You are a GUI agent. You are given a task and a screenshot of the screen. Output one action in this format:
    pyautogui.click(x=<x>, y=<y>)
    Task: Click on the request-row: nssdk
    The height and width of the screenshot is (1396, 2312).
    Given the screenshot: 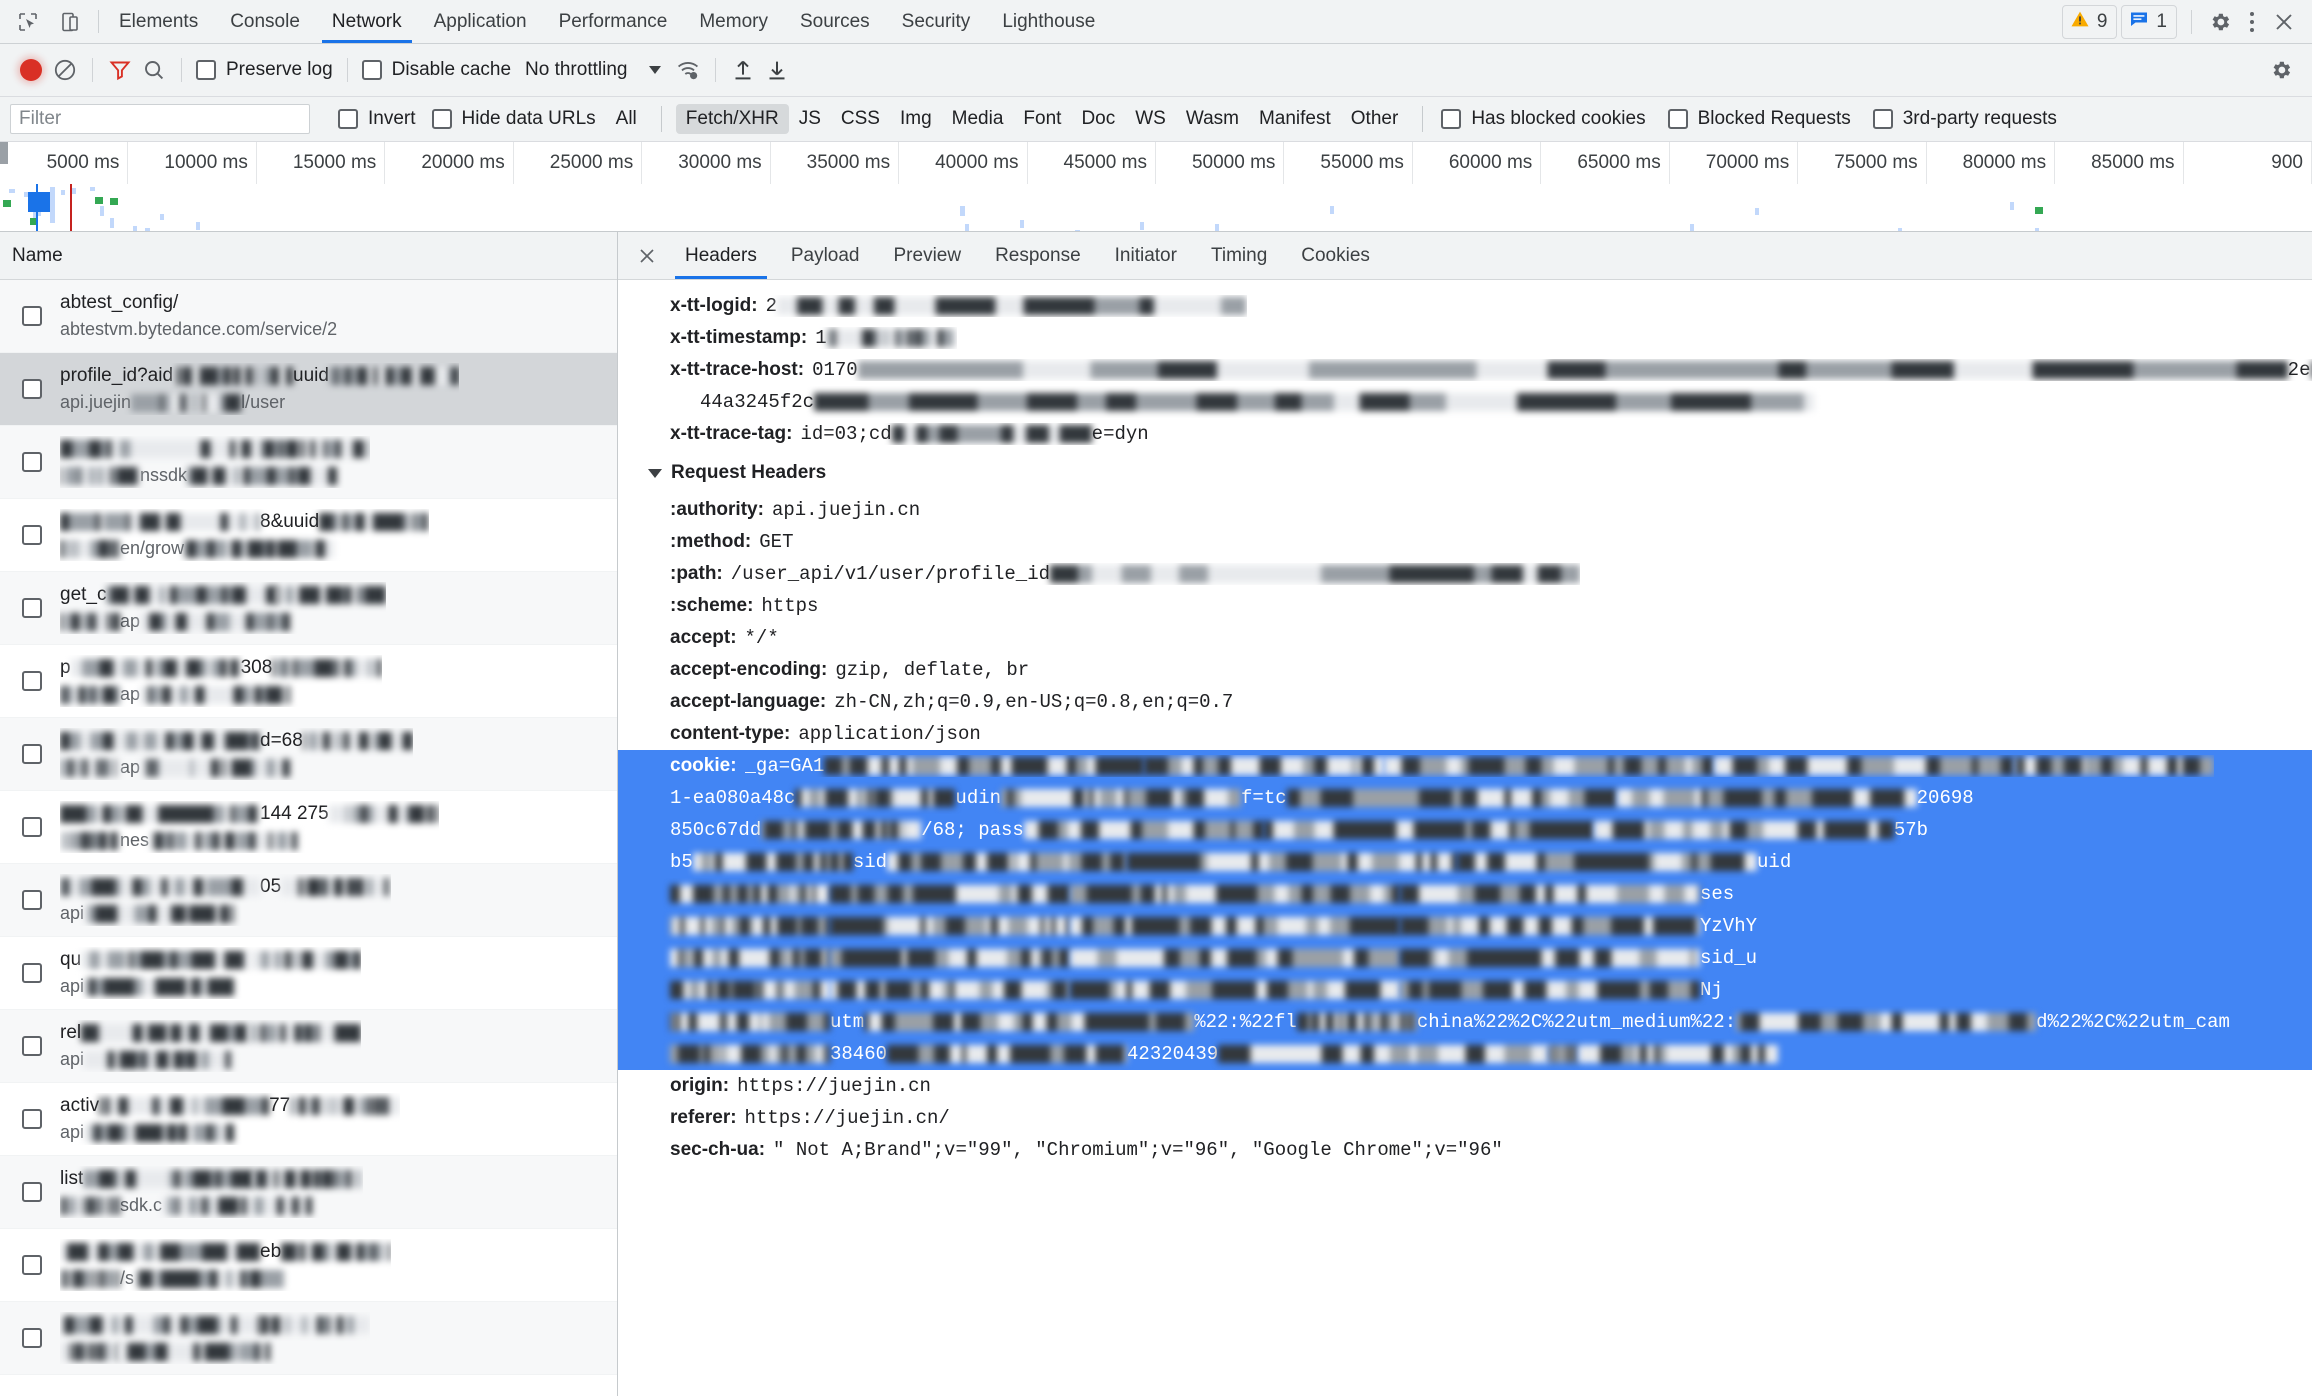 What is the action you would take?
    pyautogui.click(x=308, y=462)
    